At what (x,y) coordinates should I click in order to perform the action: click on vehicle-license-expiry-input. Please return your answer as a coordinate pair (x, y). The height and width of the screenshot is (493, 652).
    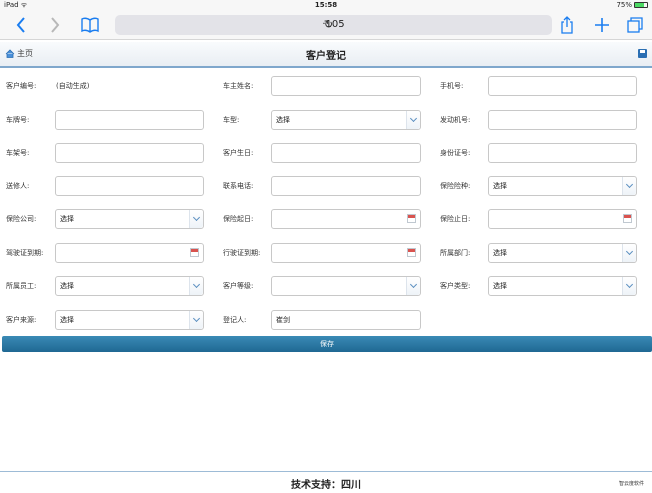
    Looking at the image, I should click on (346, 253).